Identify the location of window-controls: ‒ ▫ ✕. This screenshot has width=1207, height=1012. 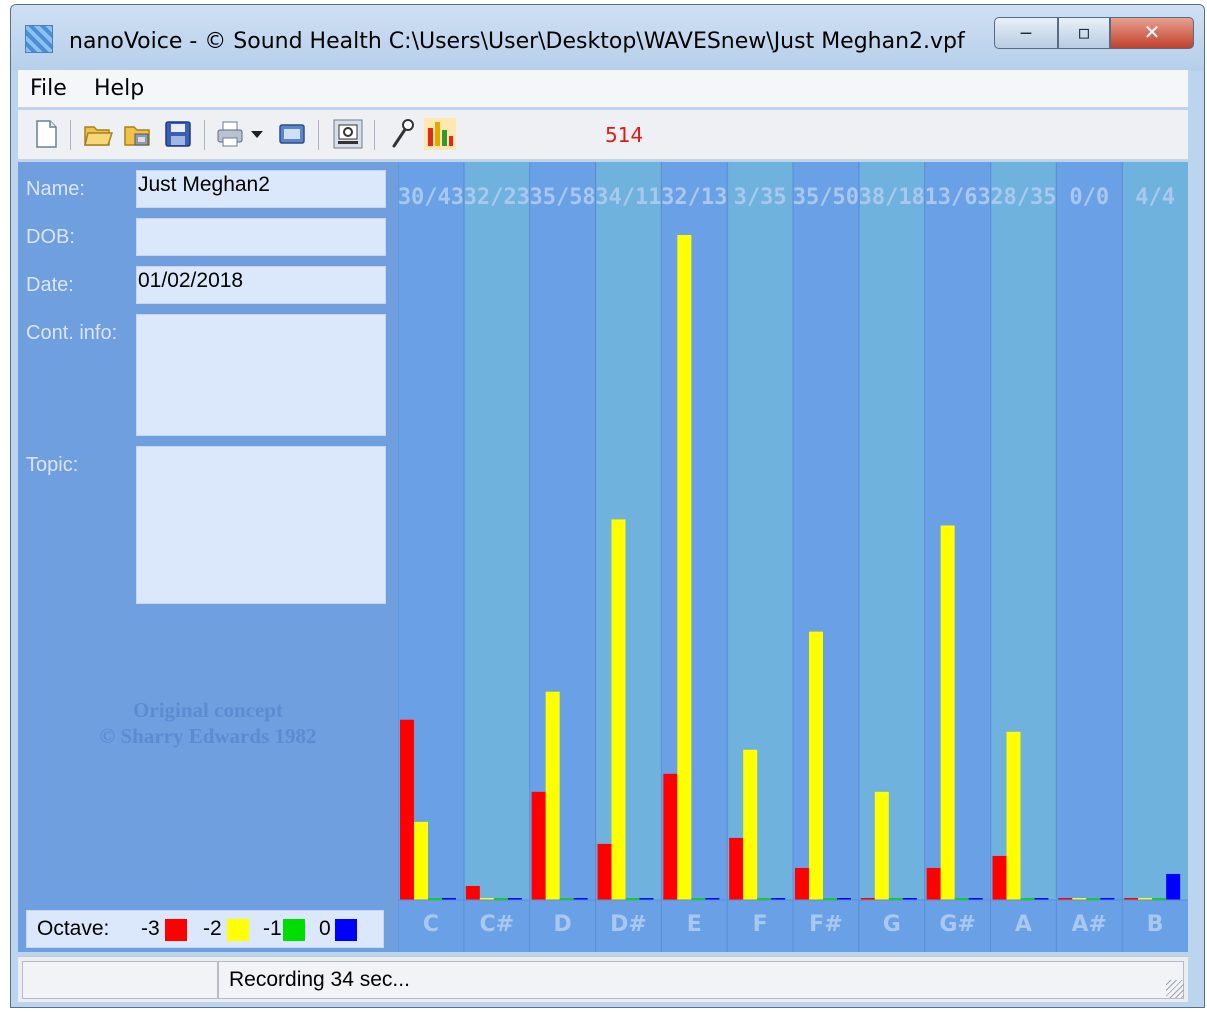
(1097, 34).